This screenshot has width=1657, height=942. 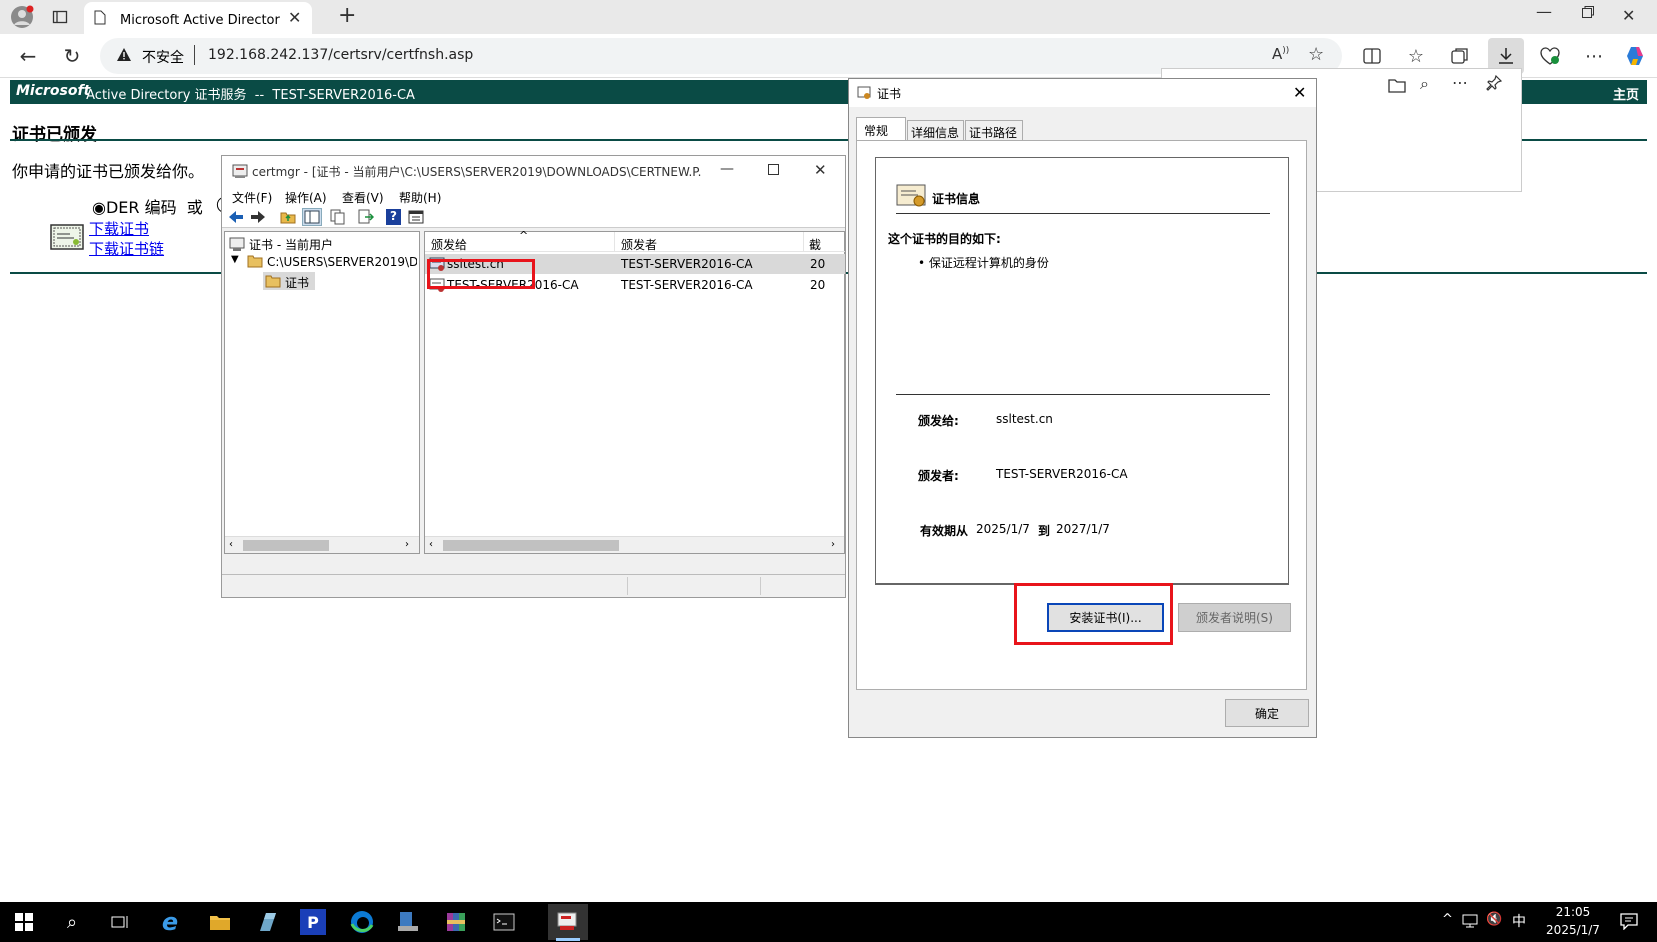 I want to click on sort-arrow-icon: ^, so click(x=524, y=235).